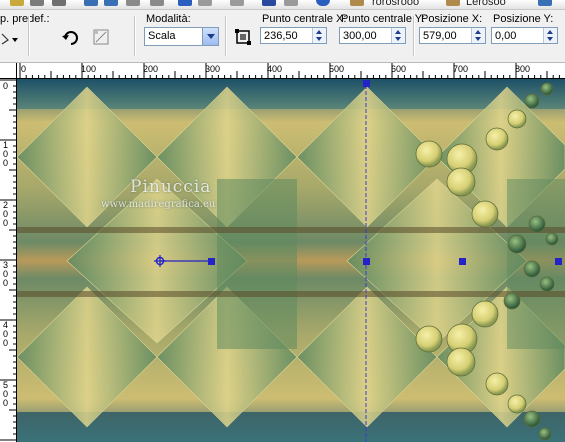 Image resolution: width=565 pixels, height=442 pixels. Describe the element at coordinates (24, 69) in the screenshot. I see `ruler-h-label: 0` at that location.